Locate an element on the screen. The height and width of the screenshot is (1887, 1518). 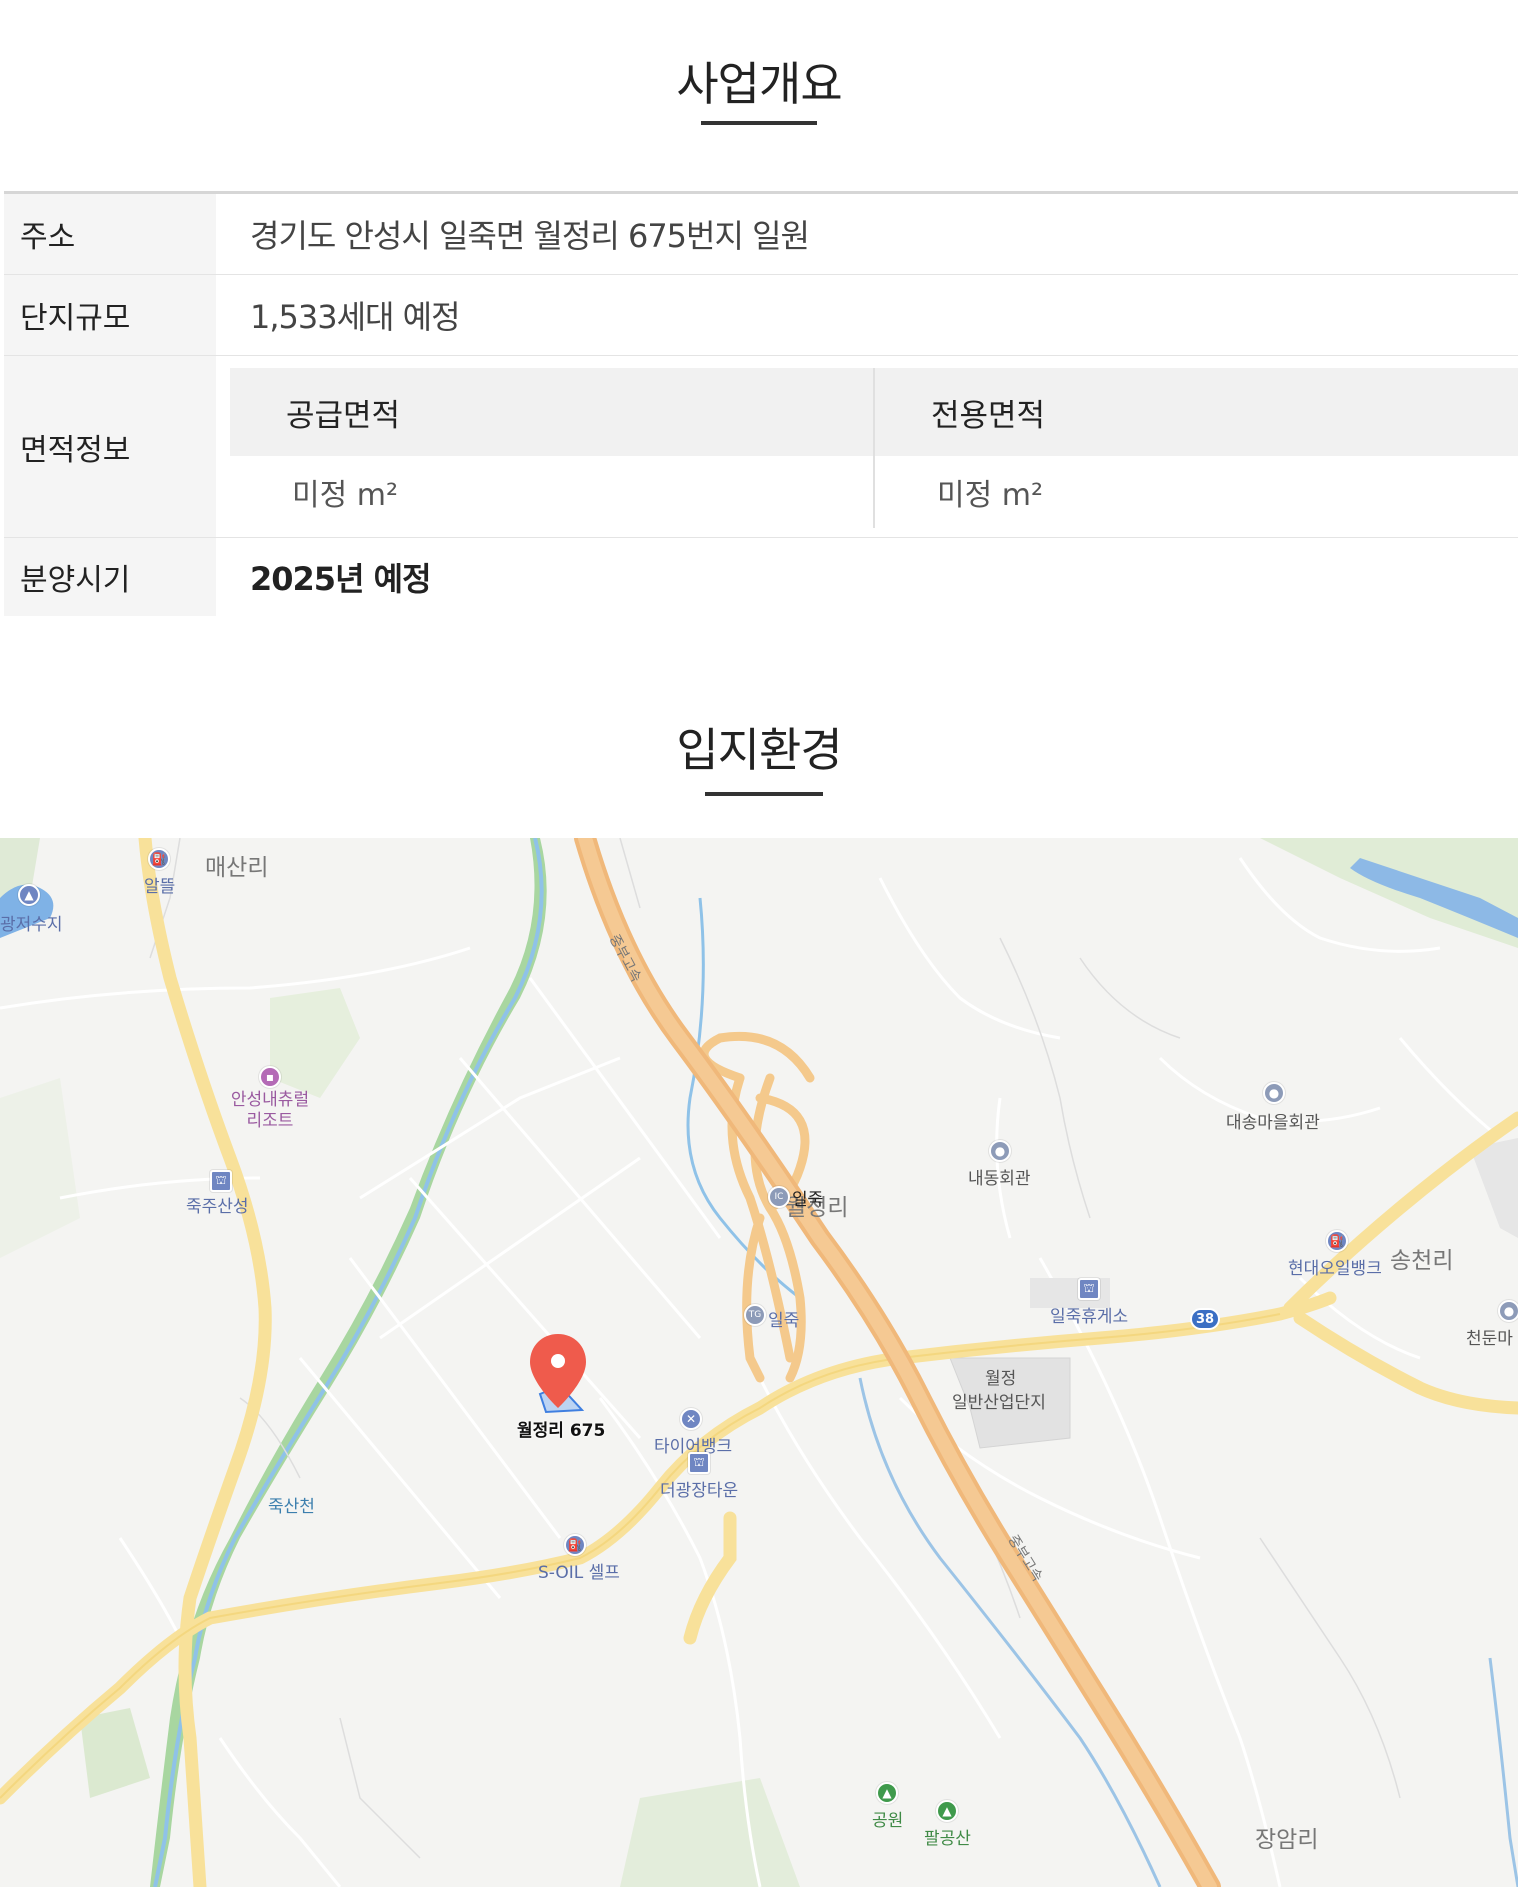
map-label-gwangjang: 더광장타운 is located at coordinates (699, 1491).